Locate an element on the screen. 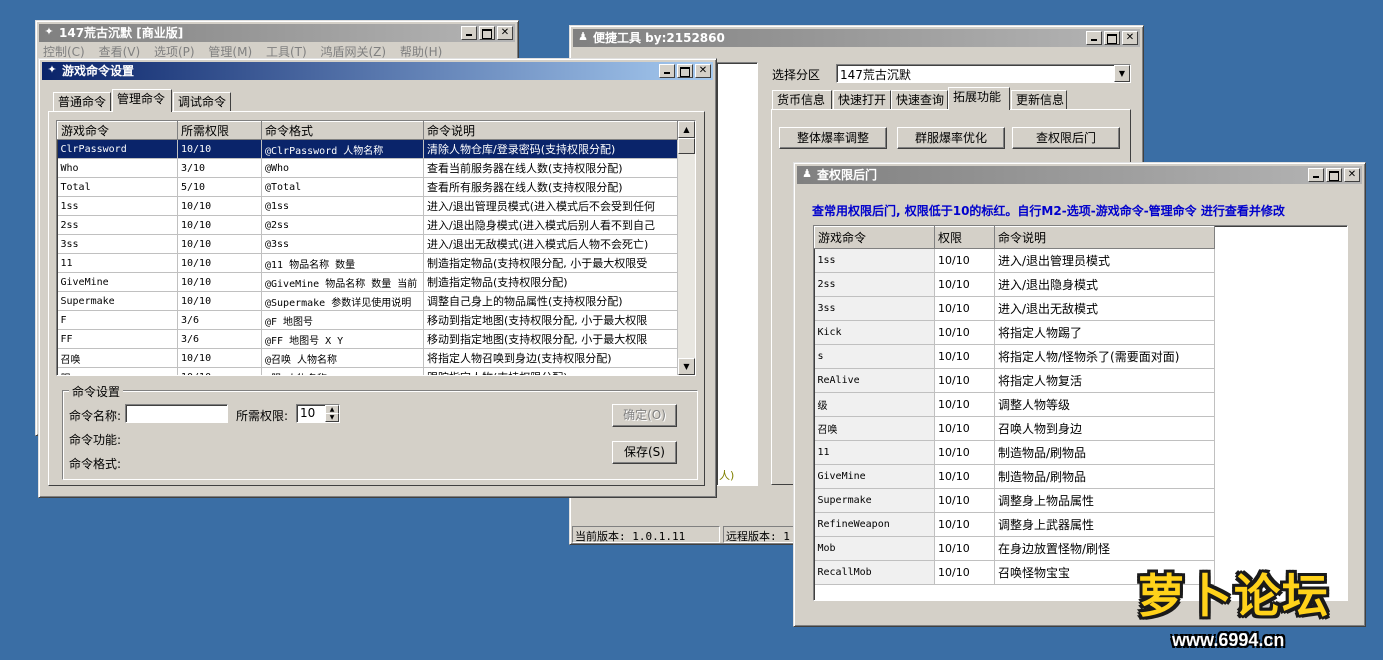 Image resolution: width=1383 pixels, height=660 pixels. status-current-version: 当前版本: 1.0.1.11 is located at coordinates (646, 534).